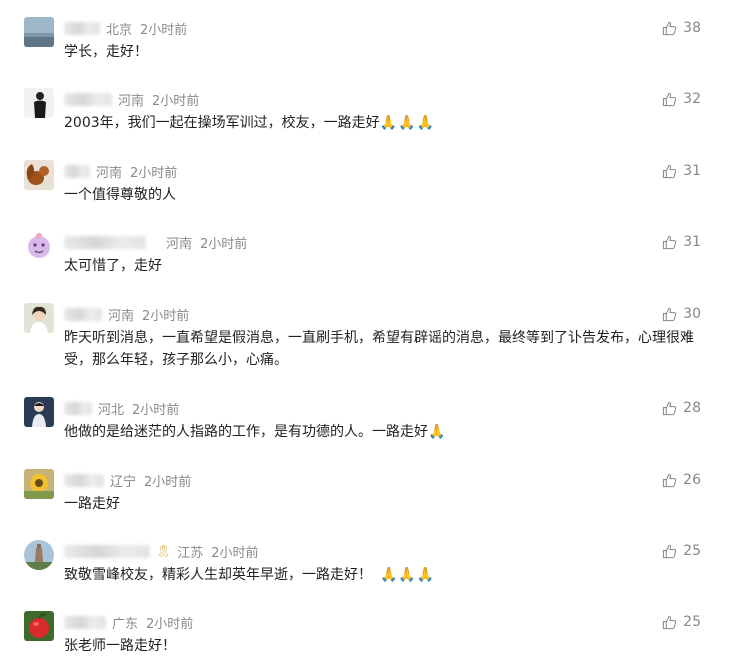 This screenshot has width=735, height=668. What do you see at coordinates (92, 504) in the screenshot?
I see `comment-body: 一路走好` at bounding box center [92, 504].